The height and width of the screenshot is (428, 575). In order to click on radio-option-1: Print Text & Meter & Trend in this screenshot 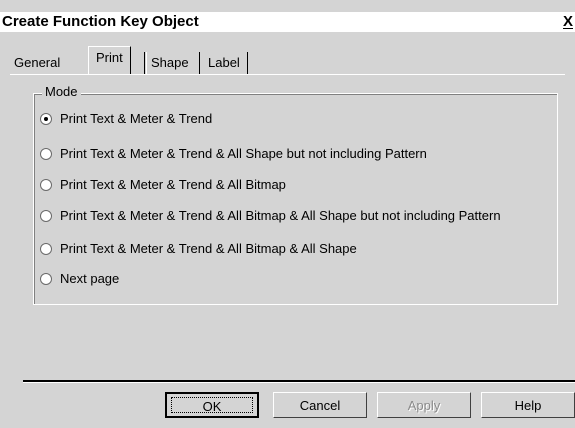, I will do `click(126, 119)`.